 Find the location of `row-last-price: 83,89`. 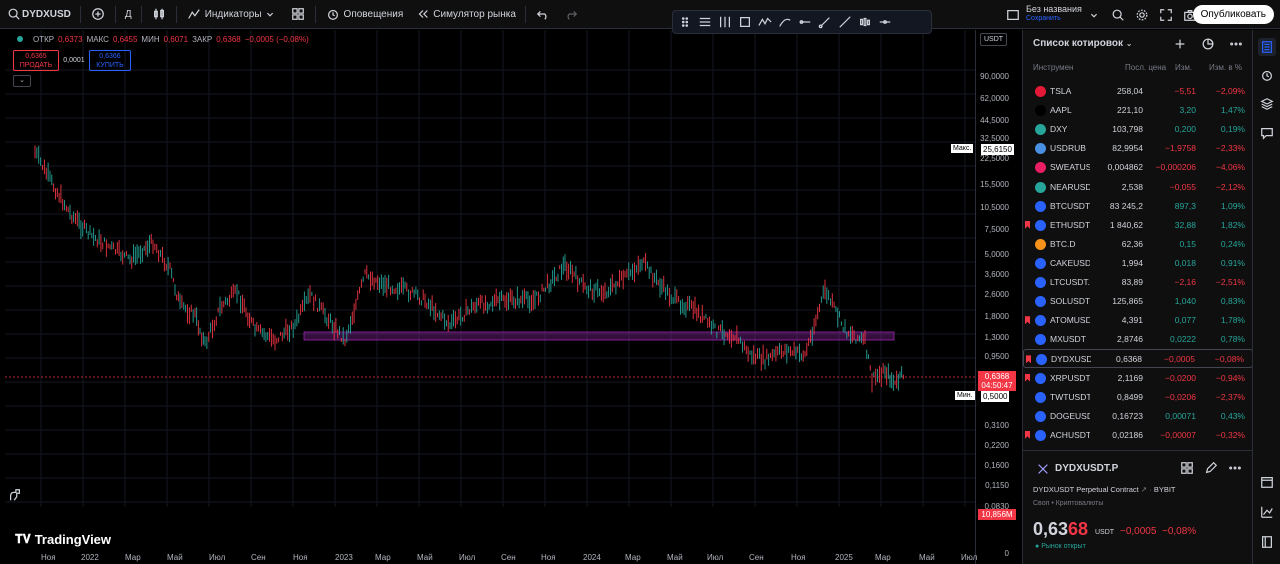

row-last-price: 83,89 is located at coordinates (1132, 282).